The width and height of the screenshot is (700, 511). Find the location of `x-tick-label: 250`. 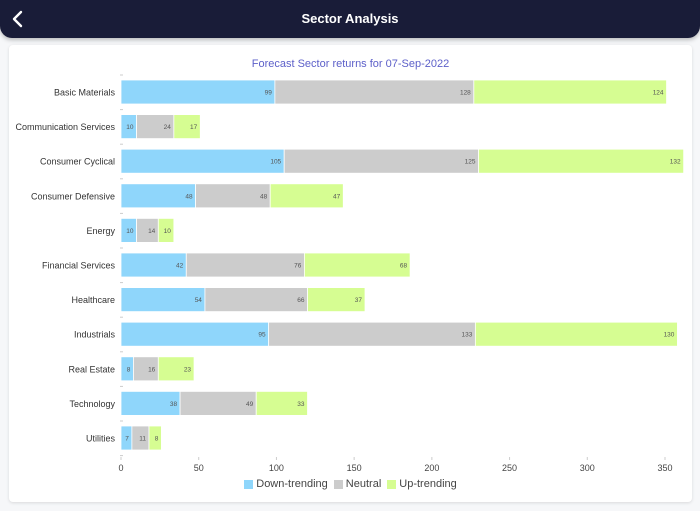

x-tick-label: 250 is located at coordinates (509, 468).